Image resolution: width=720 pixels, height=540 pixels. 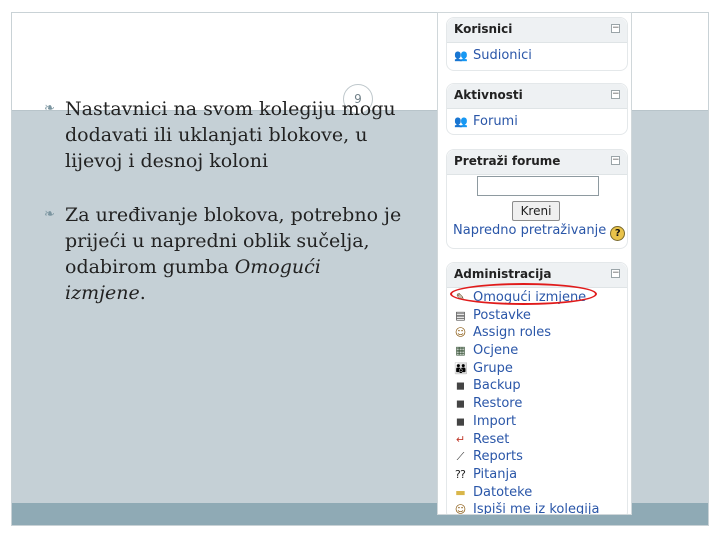 I want to click on highlight-ellipse, so click(x=523, y=294).